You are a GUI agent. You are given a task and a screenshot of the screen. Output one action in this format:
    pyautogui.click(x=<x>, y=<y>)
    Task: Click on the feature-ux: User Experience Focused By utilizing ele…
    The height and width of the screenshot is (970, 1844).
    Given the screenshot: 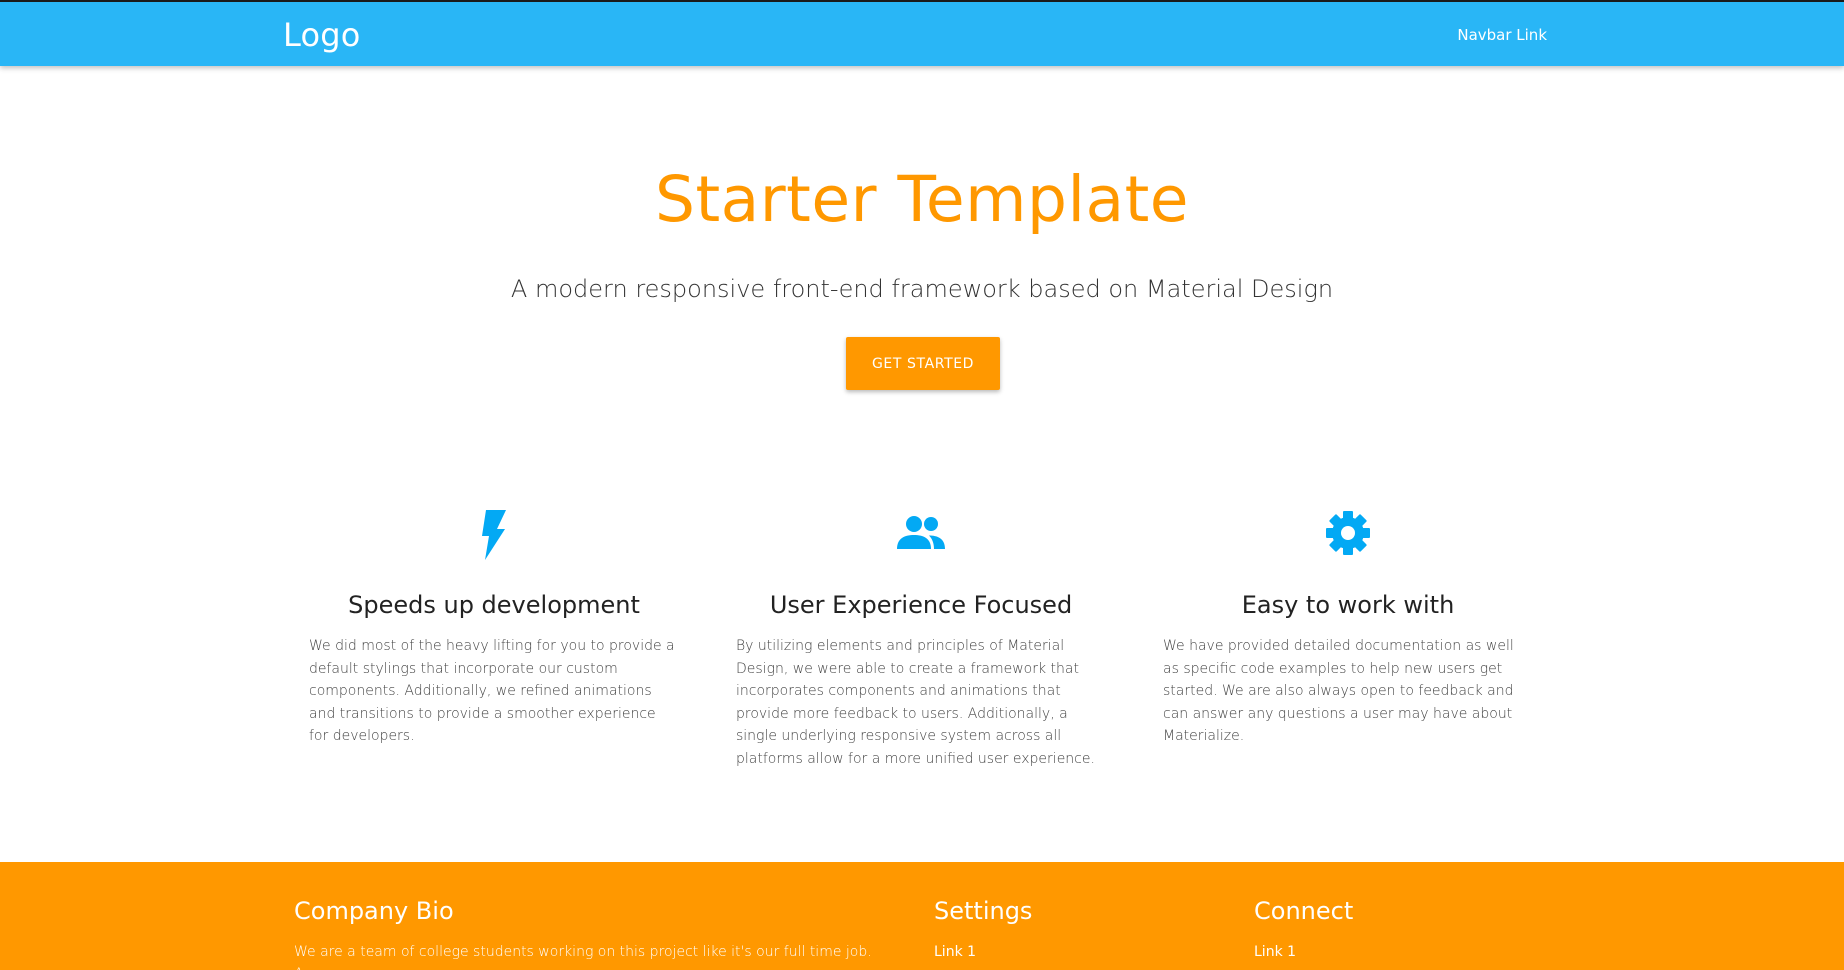 What is the action you would take?
    pyautogui.click(x=921, y=637)
    